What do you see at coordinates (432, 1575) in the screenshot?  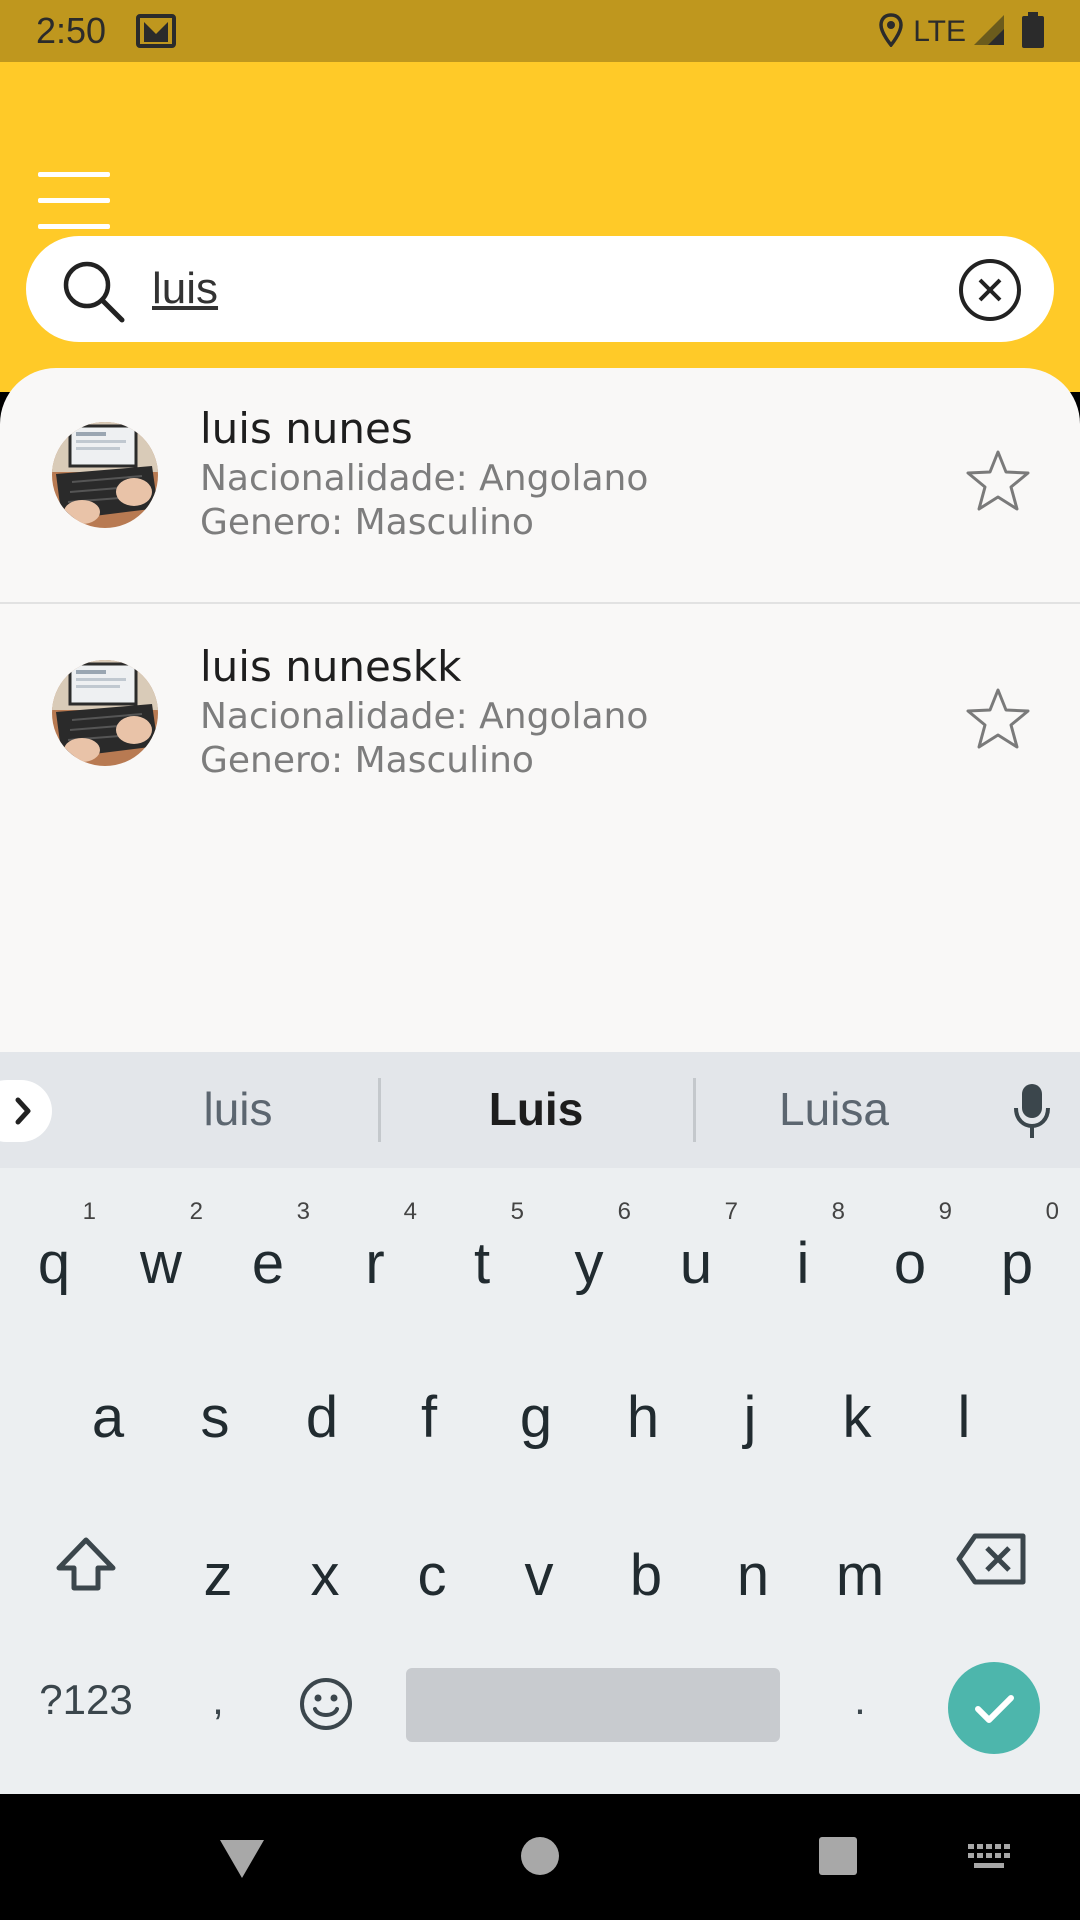 I see `key-label: c` at bounding box center [432, 1575].